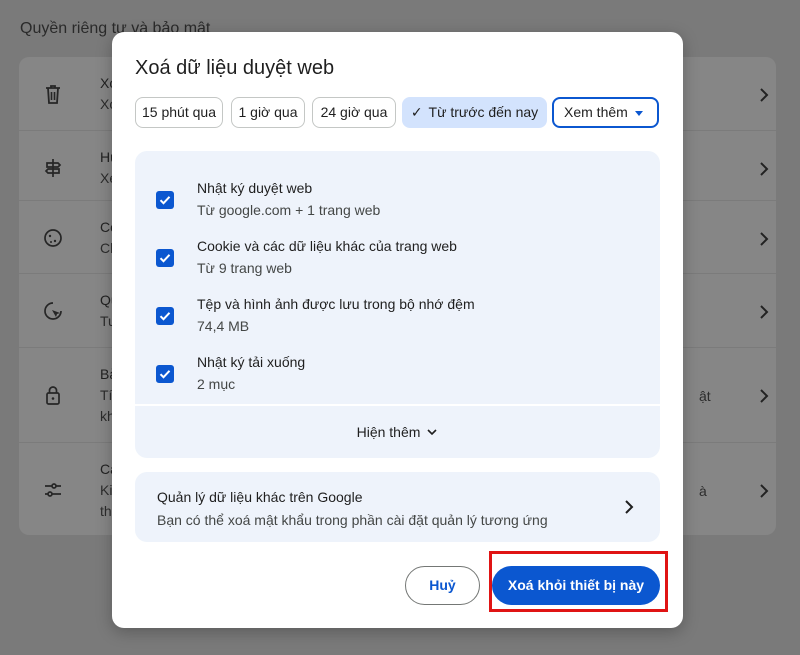  I want to click on check-icon: ✓, so click(416, 112).